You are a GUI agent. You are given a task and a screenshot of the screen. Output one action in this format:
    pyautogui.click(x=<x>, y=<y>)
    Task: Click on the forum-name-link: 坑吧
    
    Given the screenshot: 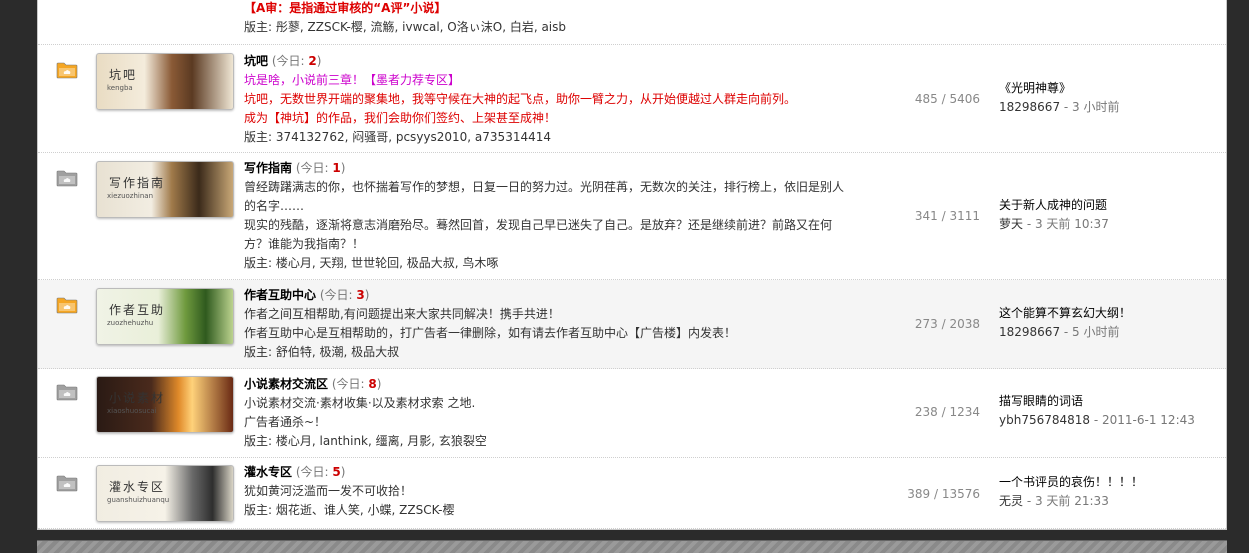 What is the action you would take?
    pyautogui.click(x=256, y=61)
    